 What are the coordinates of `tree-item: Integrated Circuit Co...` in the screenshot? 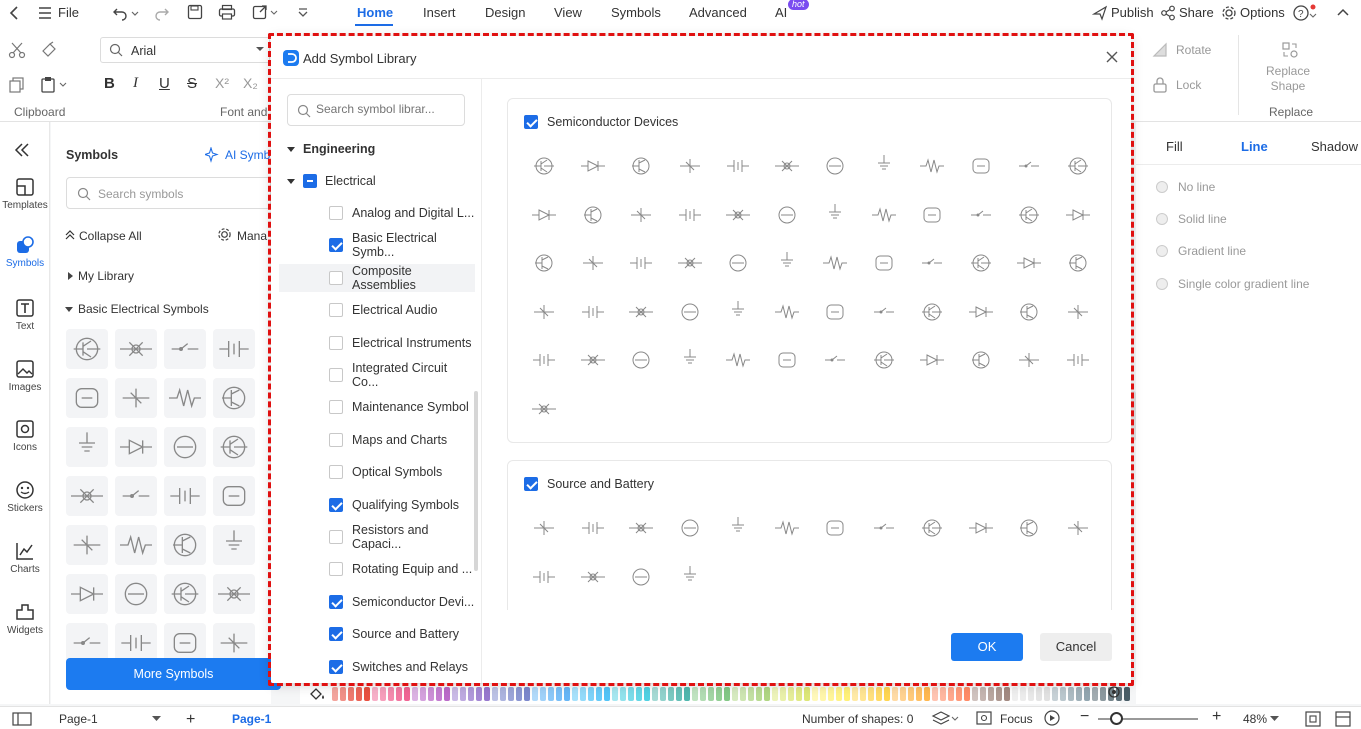 It's located at (377, 375).